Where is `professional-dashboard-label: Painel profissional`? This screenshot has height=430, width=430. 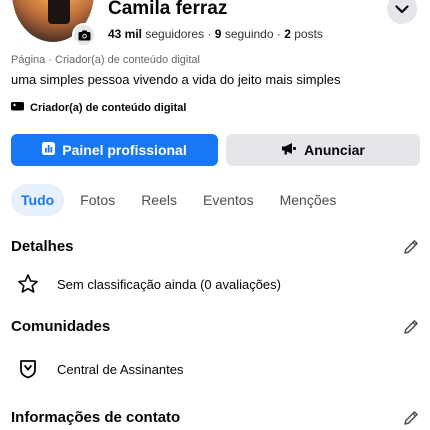
professional-dashboard-label: Painel profissional is located at coordinates (124, 150).